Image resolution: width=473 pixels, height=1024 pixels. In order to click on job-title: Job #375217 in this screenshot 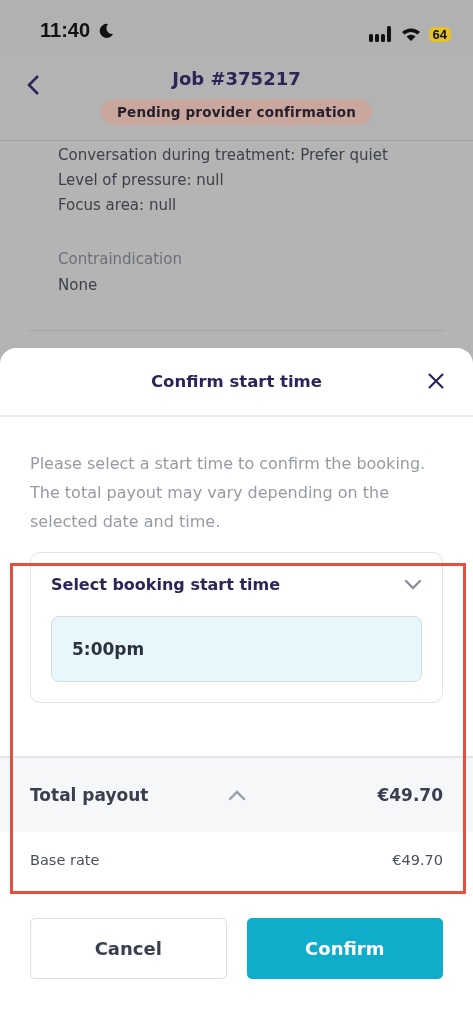, I will do `click(236, 78)`.